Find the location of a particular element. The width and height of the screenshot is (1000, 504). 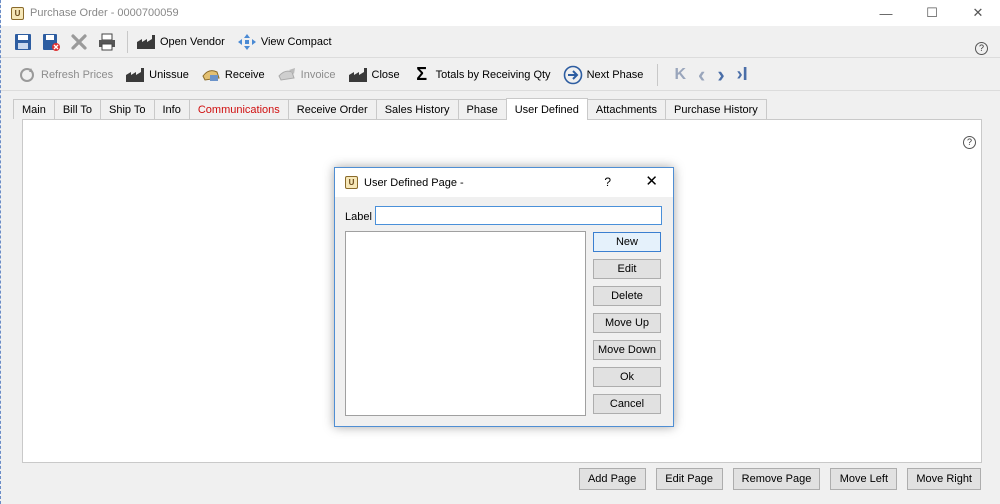

last-record-icon: ›I is located at coordinates (742, 74).